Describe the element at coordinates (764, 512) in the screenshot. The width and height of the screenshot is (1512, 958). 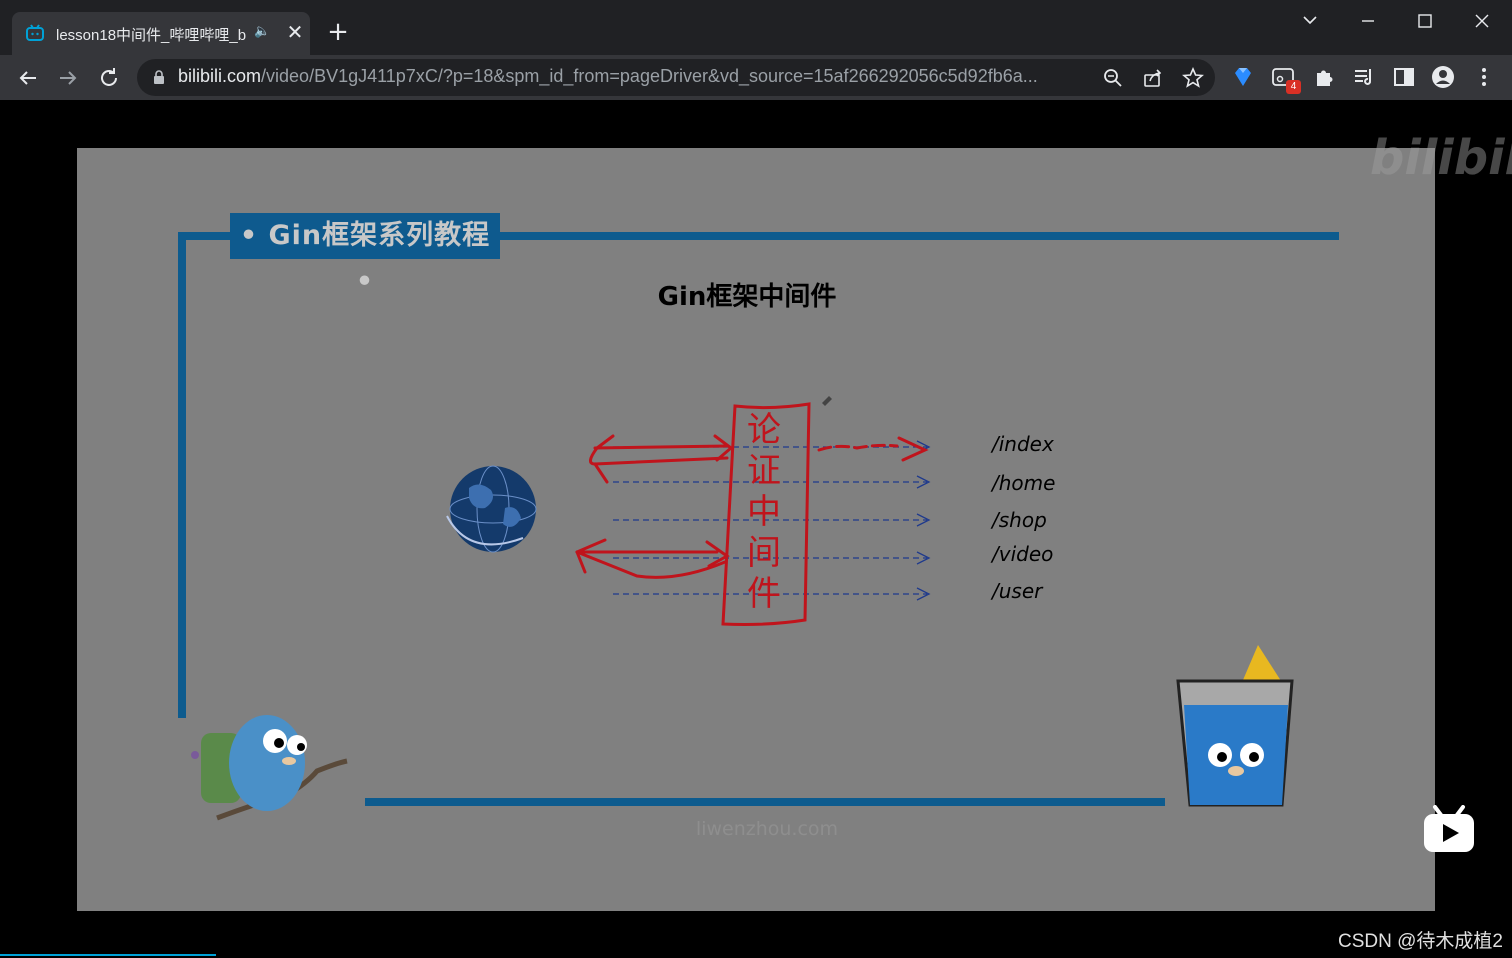
I see `handwritten-text: 论 证 中 间 件` at that location.